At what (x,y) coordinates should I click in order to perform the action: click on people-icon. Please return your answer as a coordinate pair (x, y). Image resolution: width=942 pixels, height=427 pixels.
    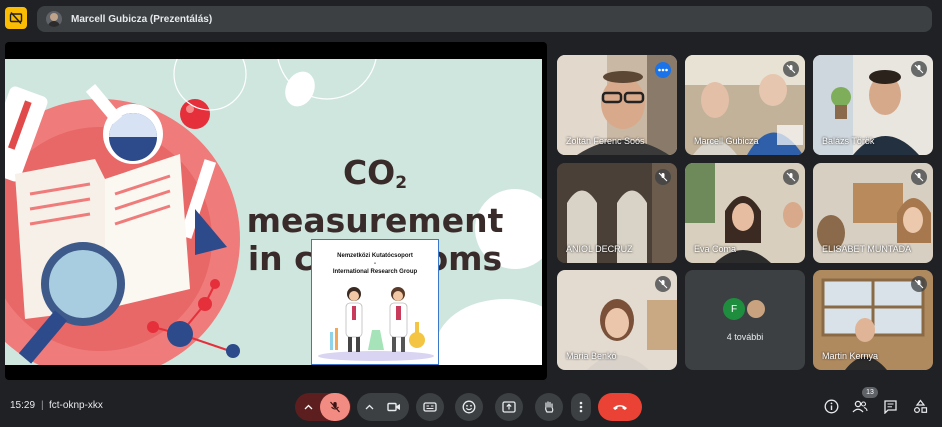
    Looking at the image, I should click on (860, 406).